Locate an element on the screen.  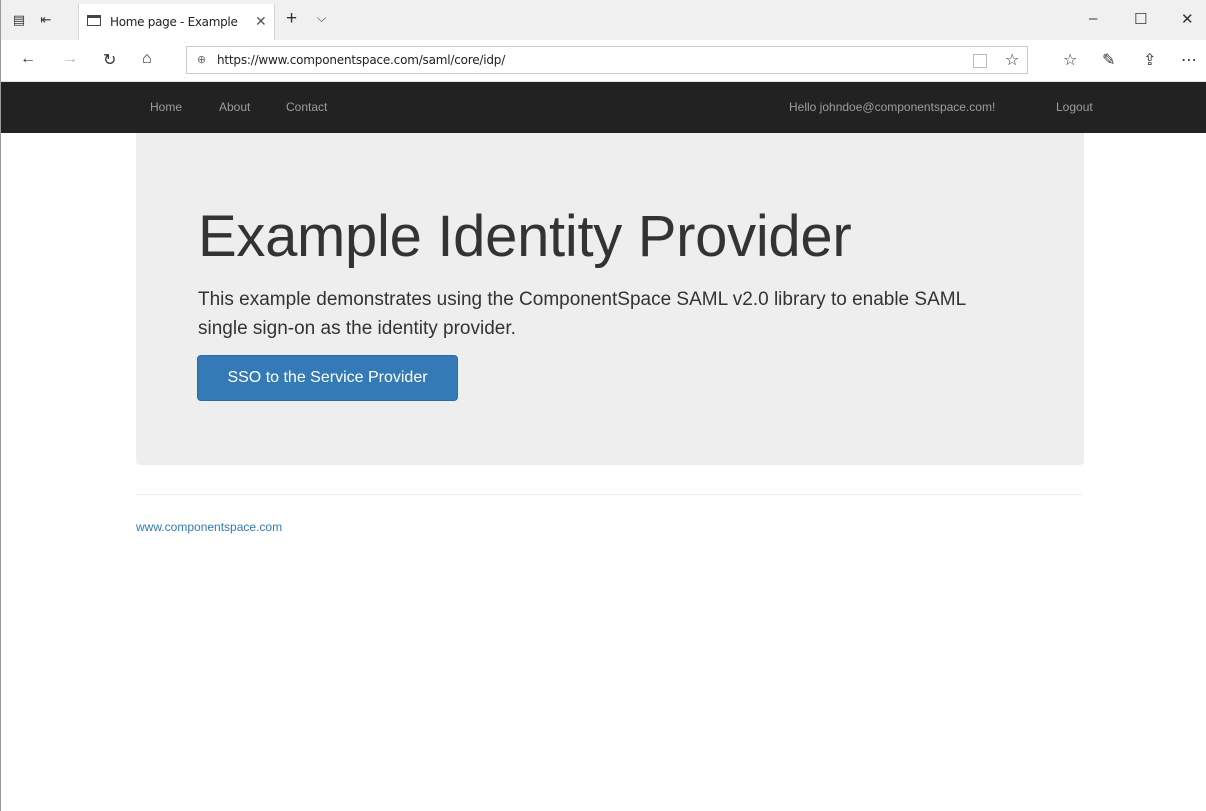
back-icon: ← is located at coordinates (28, 59).